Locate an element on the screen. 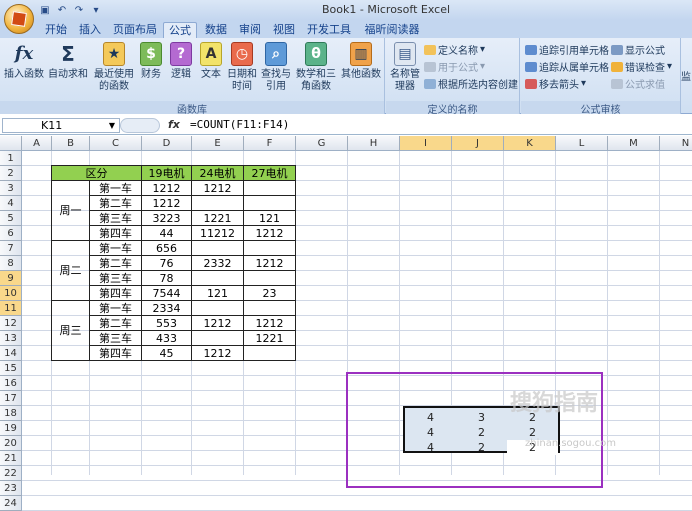 The image size is (692, 511). name-box-dropdown-icon: ▼ is located at coordinates (112, 125).